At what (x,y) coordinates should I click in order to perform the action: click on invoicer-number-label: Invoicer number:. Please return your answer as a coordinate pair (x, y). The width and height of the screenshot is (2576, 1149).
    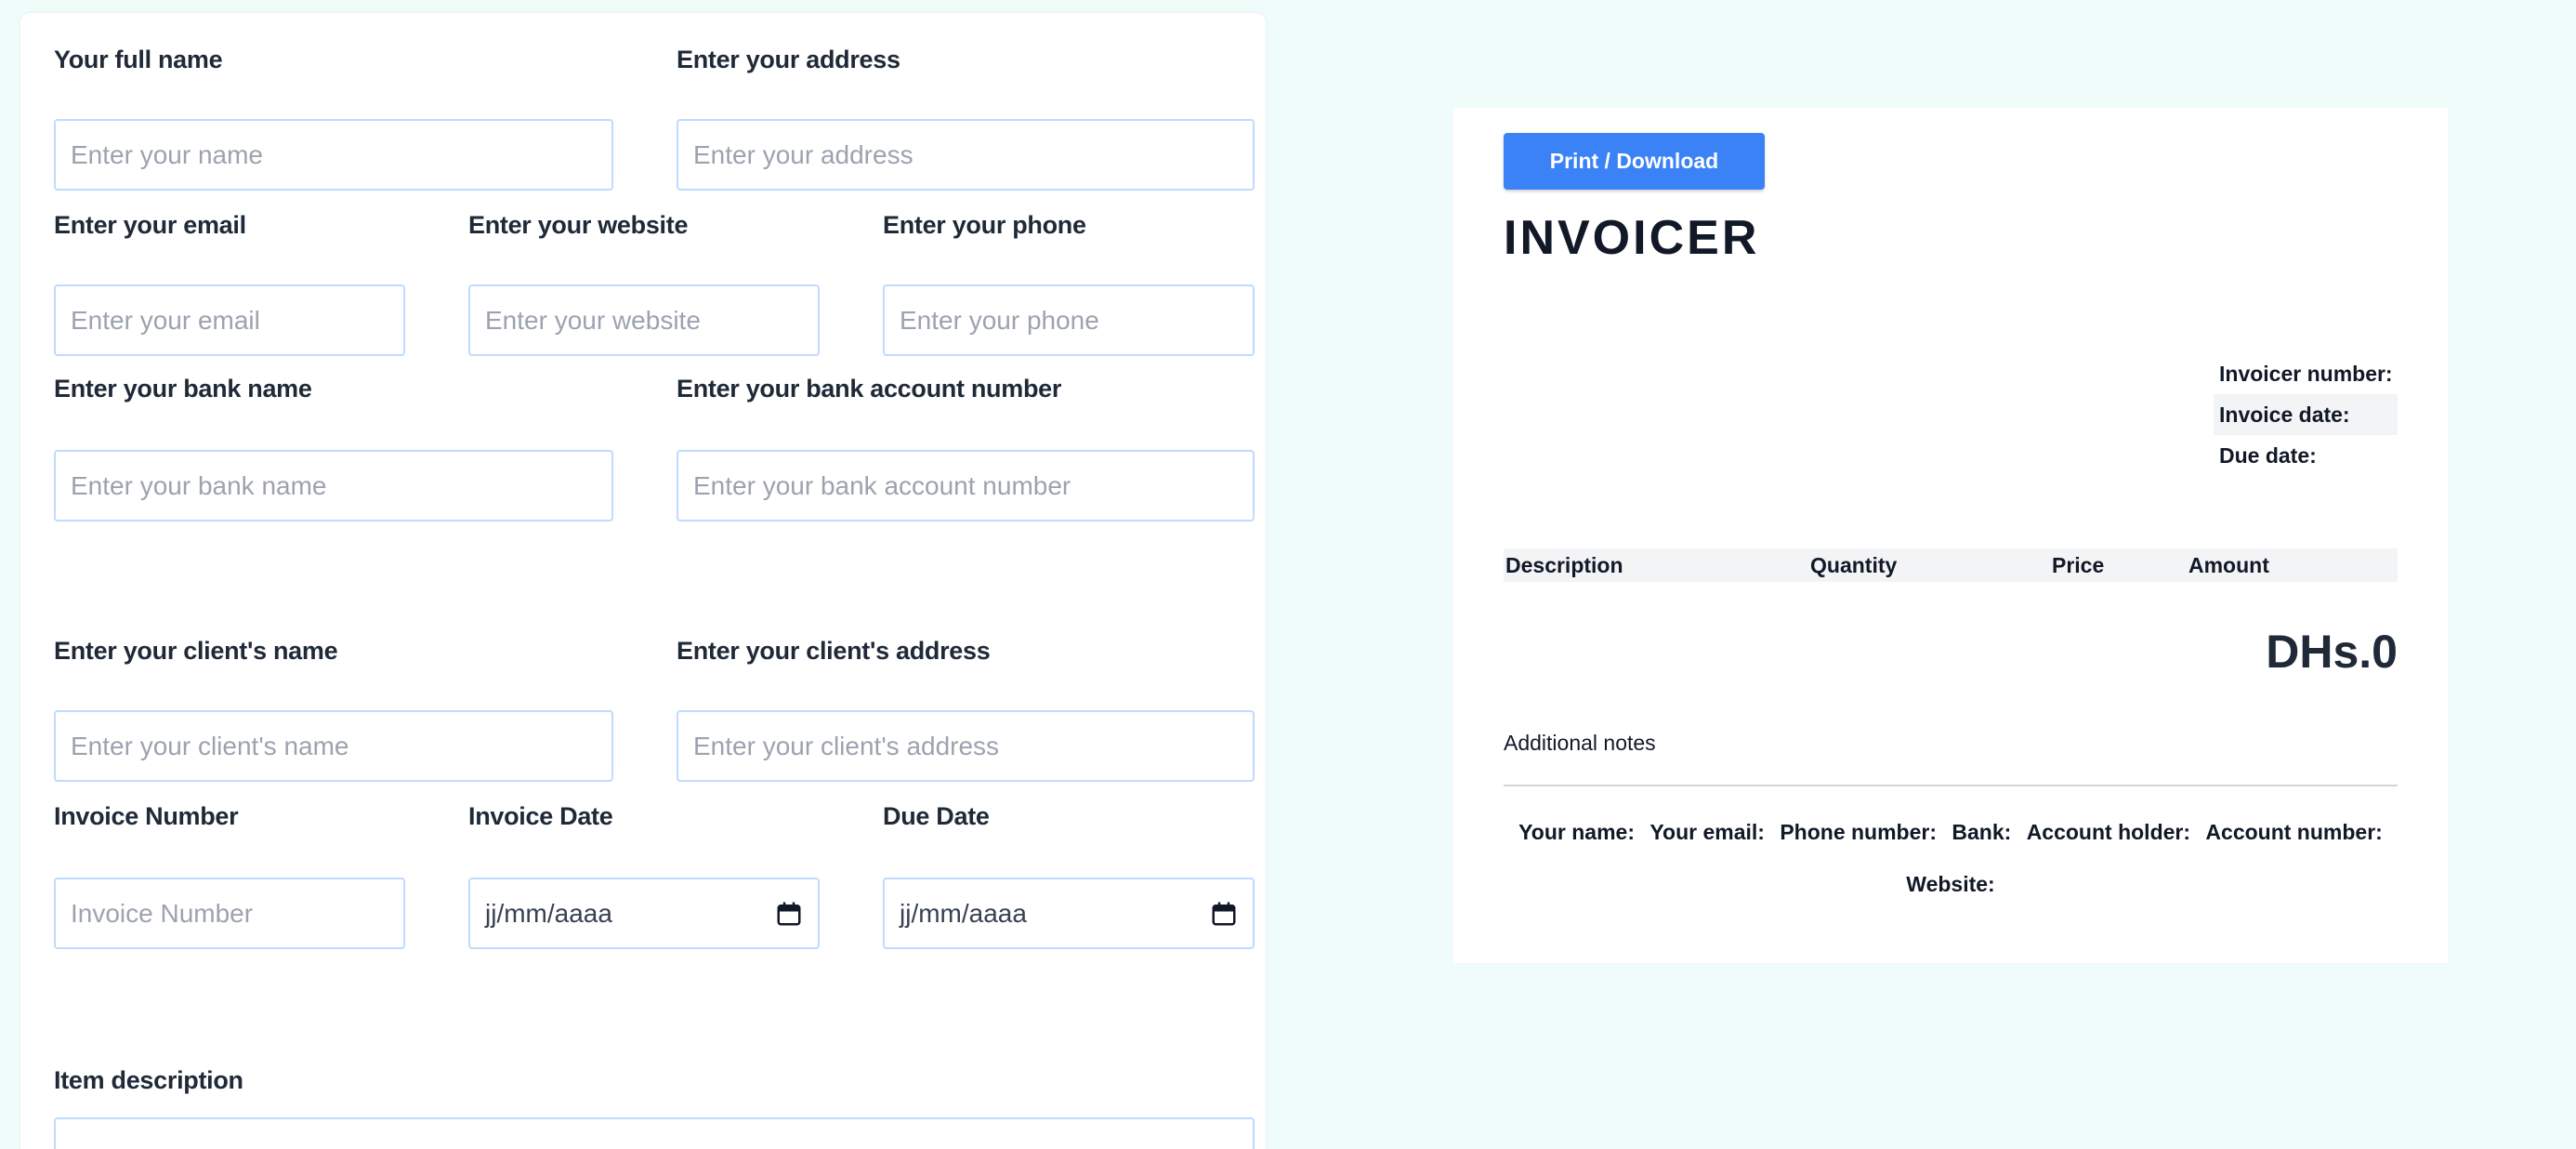
    Looking at the image, I should click on (2306, 374).